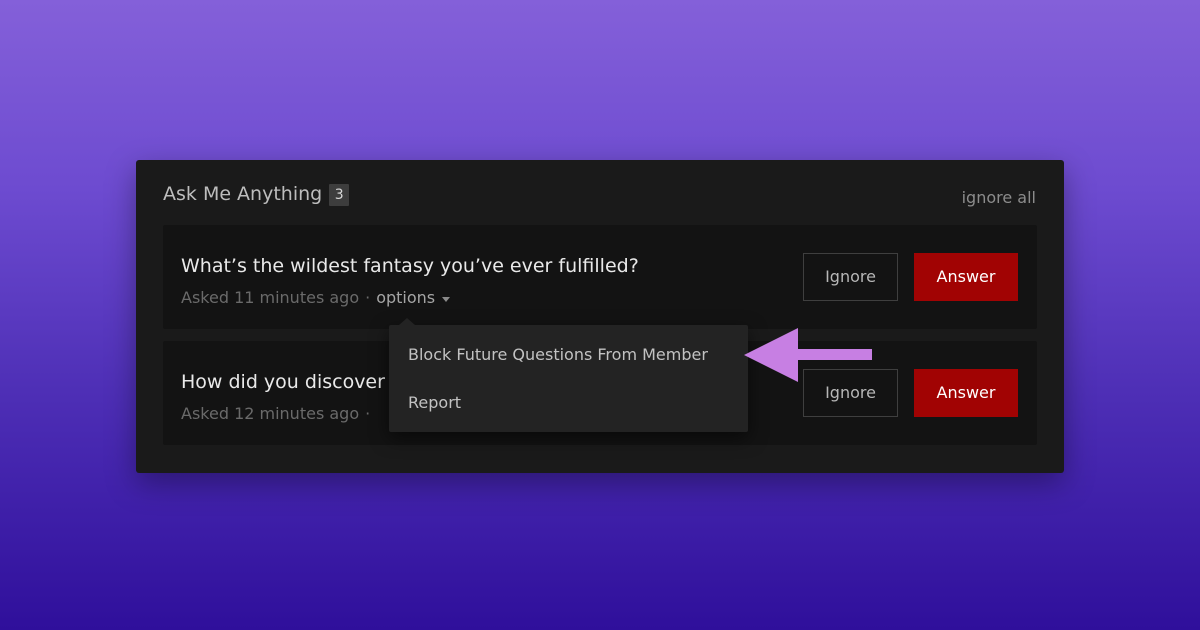 The height and width of the screenshot is (630, 1200). I want to click on options-dropdown-toggle: options, so click(413, 298).